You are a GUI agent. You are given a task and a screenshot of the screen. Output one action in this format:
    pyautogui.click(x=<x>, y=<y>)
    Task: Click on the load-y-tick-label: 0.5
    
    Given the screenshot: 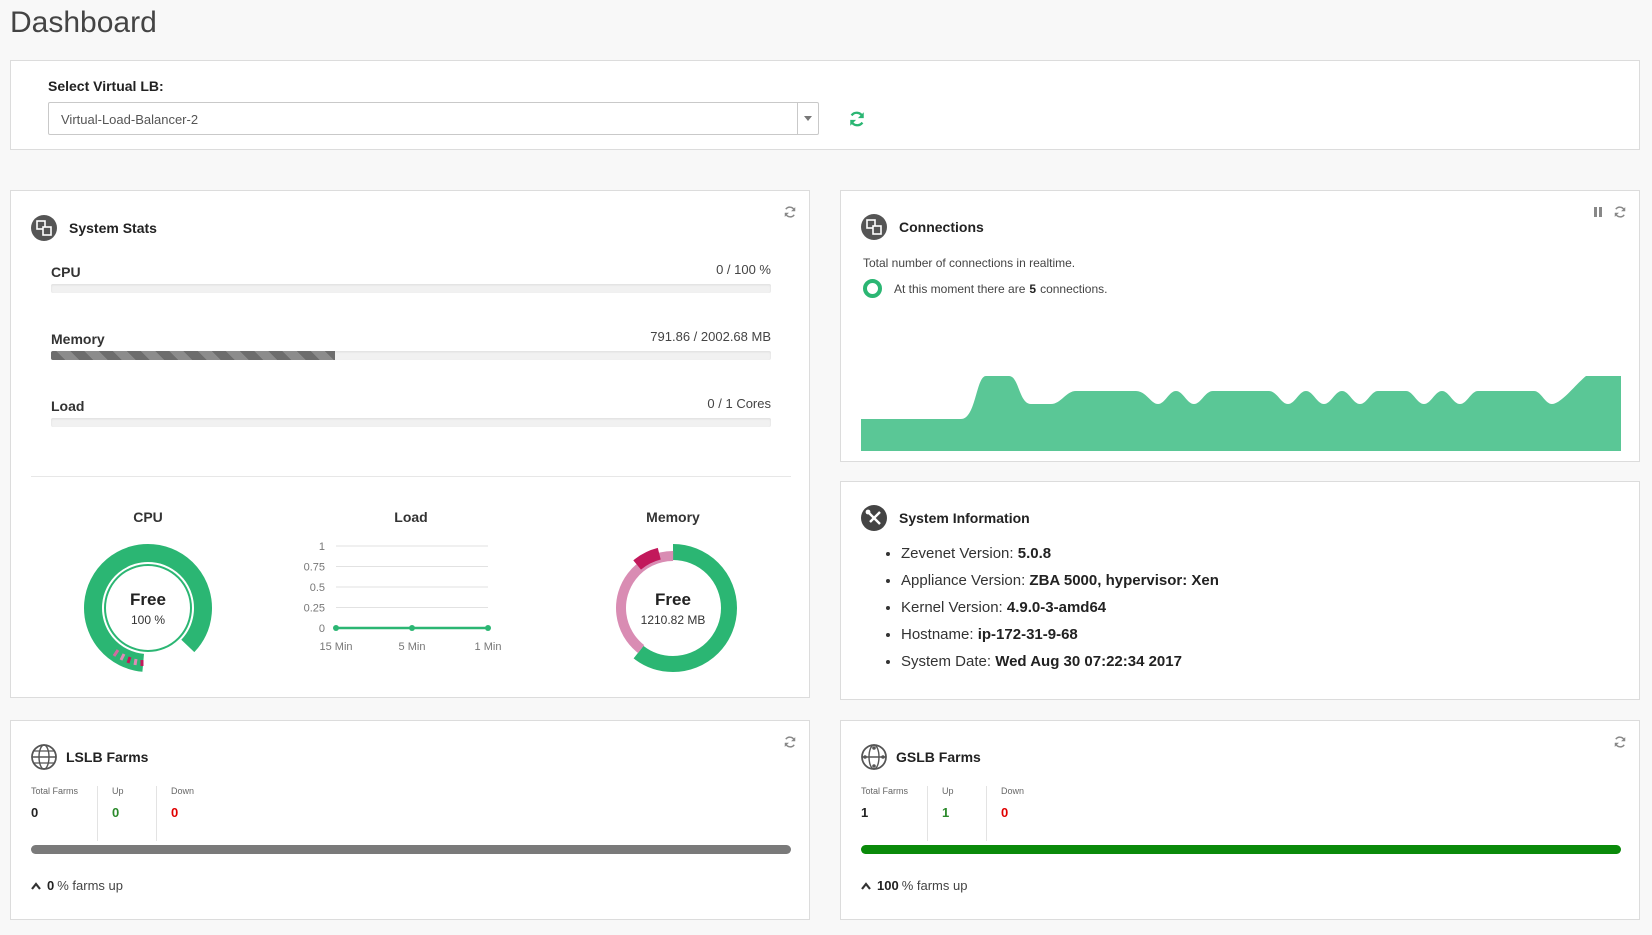 What is the action you would take?
    pyautogui.click(x=317, y=588)
    